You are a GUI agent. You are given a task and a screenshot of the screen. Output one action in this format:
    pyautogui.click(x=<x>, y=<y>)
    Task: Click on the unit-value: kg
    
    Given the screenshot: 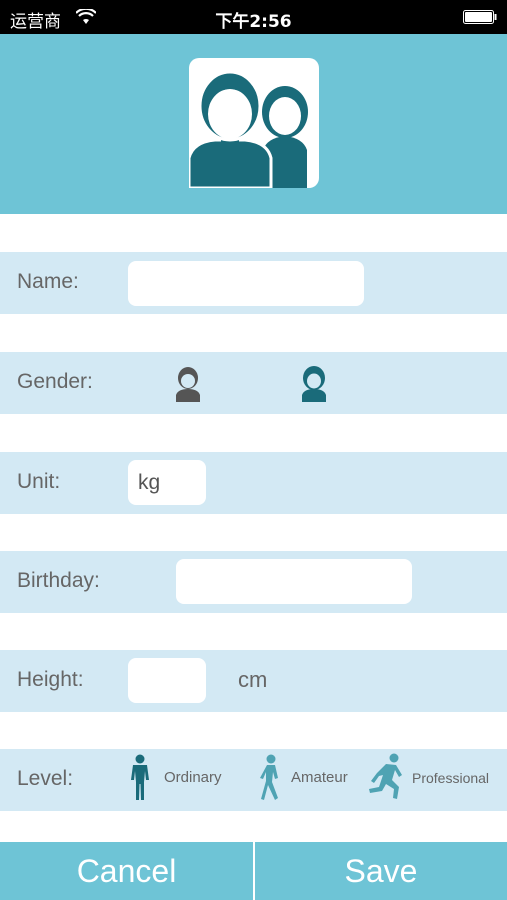 What is the action you would take?
    pyautogui.click(x=149, y=482)
    